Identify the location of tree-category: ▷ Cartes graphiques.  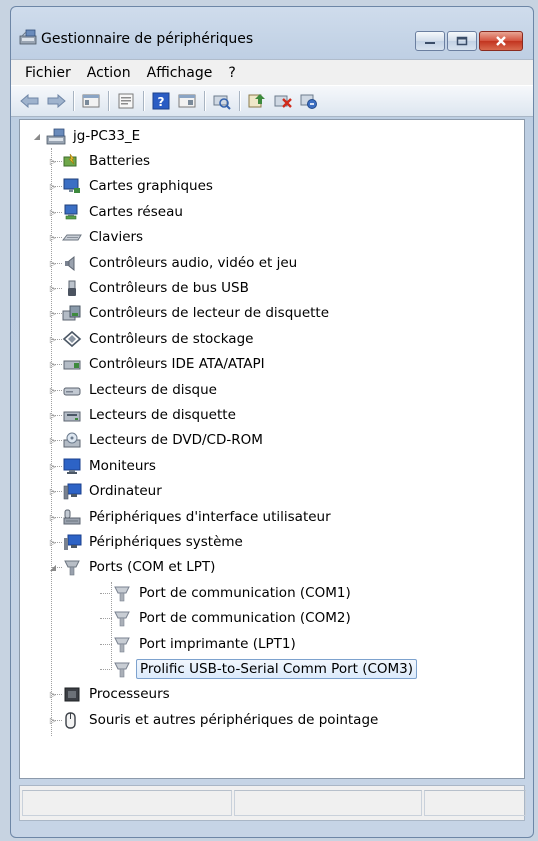
(132, 186).